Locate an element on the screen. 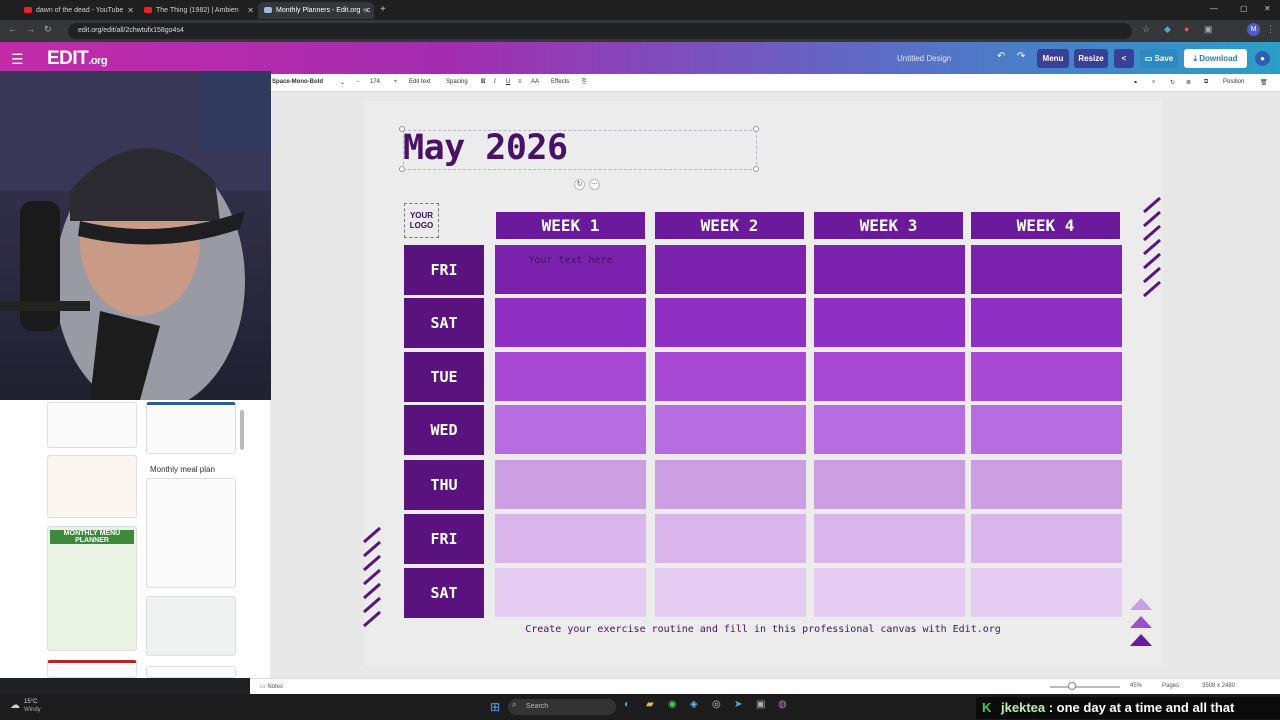 Image resolution: width=1280 pixels, height=720 pixels. browser-tab: The Thing (1982) | Ambien ✕ is located at coordinates (198, 10).